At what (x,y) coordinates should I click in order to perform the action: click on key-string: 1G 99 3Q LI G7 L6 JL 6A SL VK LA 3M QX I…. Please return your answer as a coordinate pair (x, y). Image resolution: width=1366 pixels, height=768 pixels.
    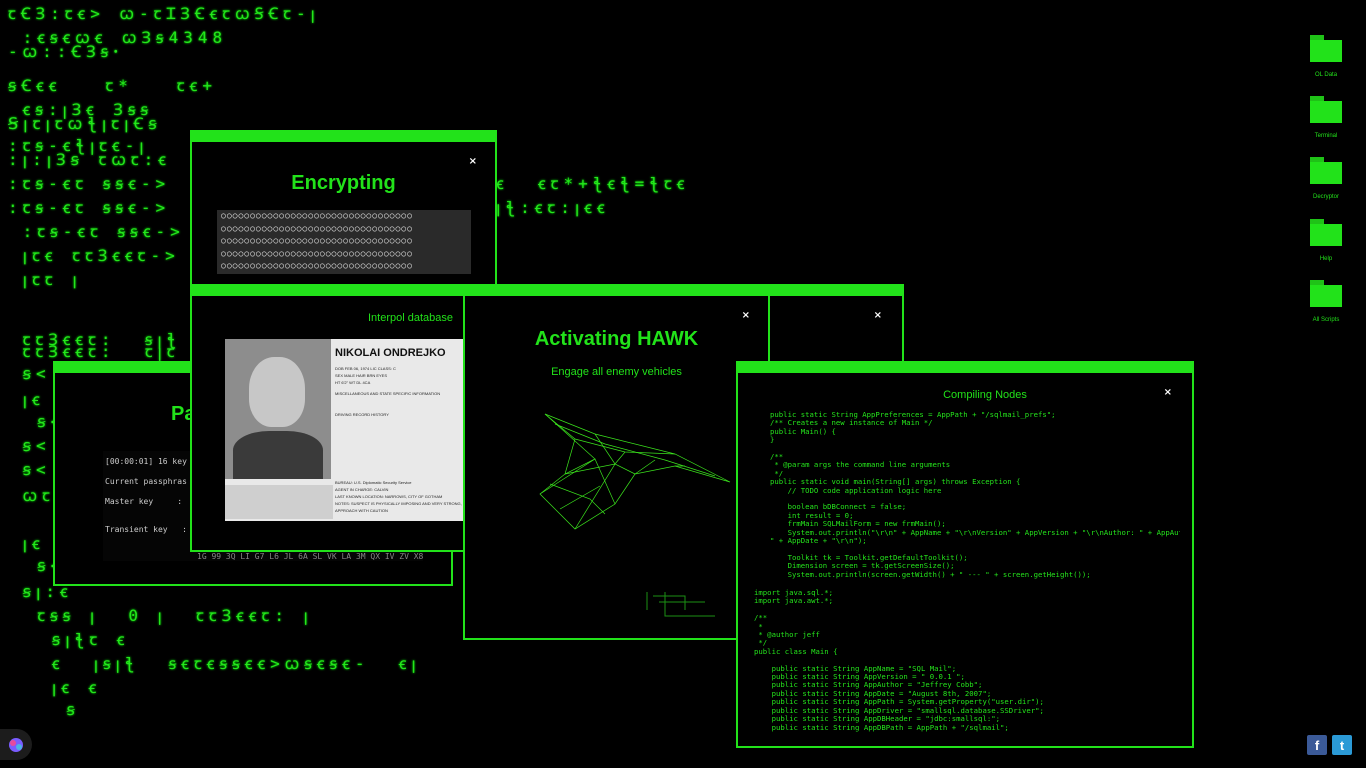
    Looking at the image, I should click on (310, 556).